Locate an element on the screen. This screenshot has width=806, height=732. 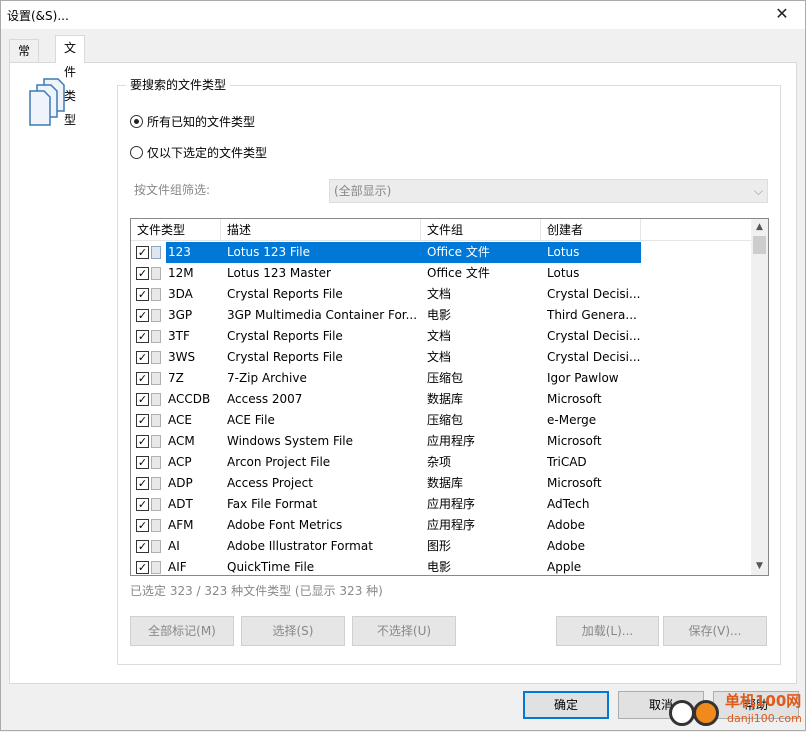
file-extension: AIF is located at coordinates (177, 567).